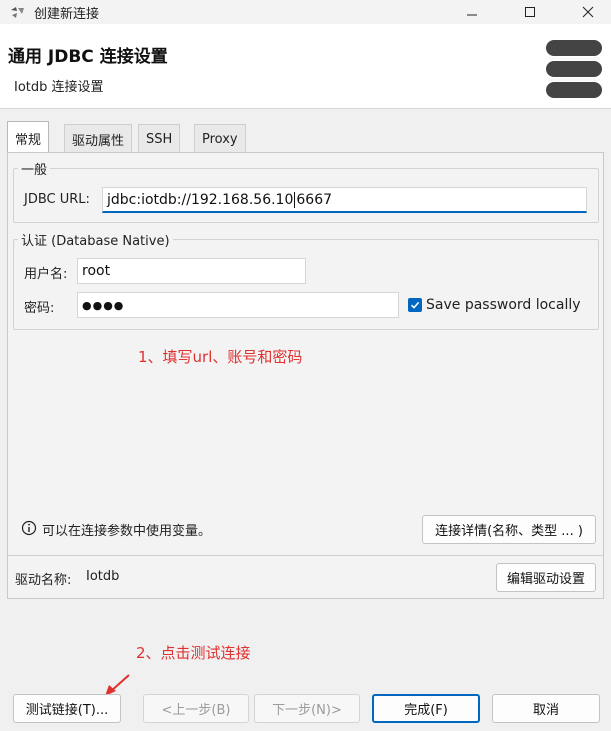 This screenshot has width=611, height=731. I want to click on auth-group-label: 认证 (Database Native), so click(95, 241).